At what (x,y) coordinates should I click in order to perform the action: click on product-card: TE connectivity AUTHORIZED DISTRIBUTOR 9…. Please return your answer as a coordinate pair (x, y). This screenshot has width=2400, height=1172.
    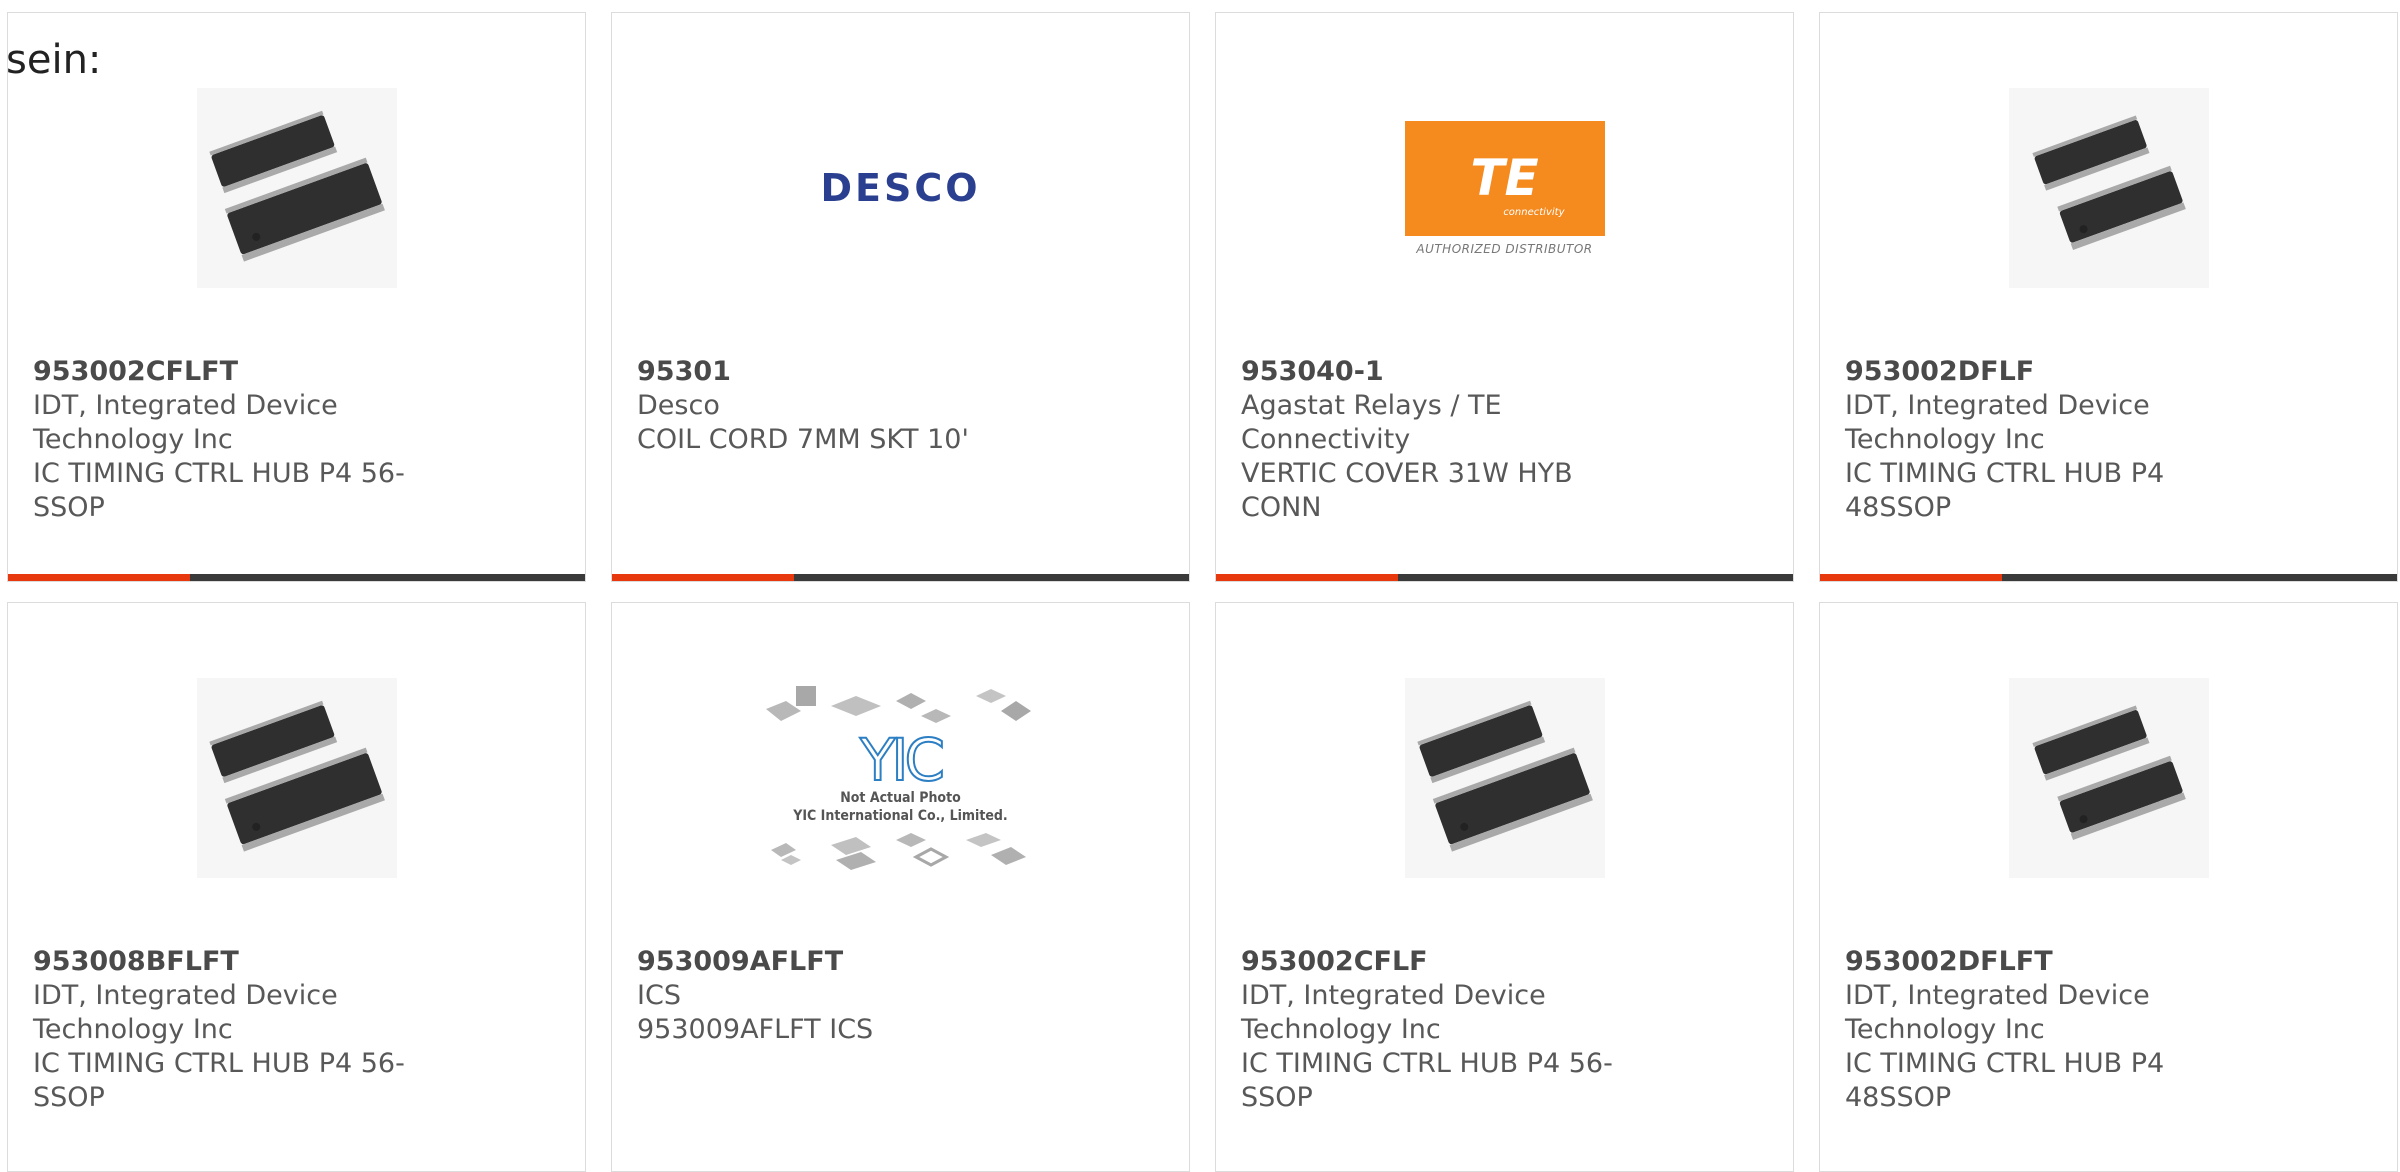
    Looking at the image, I should click on (1504, 297).